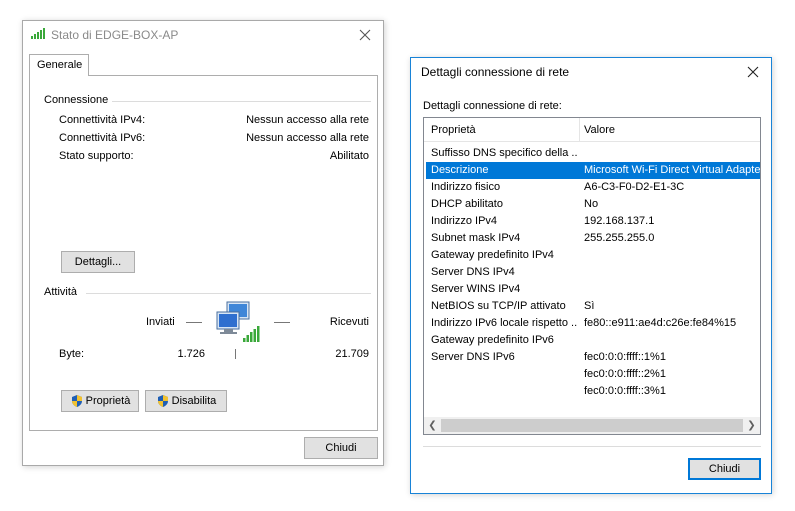 This screenshot has height=511, width=795. I want to click on property-cell: Gateway predefinito IPv4, so click(492, 255).